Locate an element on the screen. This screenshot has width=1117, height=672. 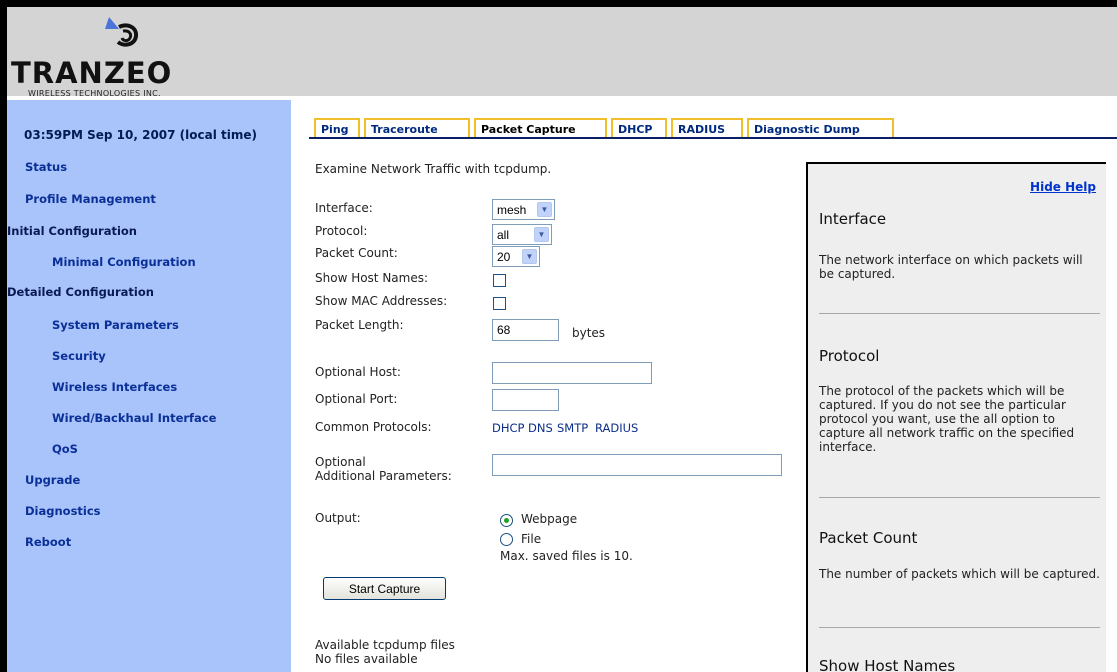
max-saved-files-note: Max. saved files is 10. is located at coordinates (566, 556).